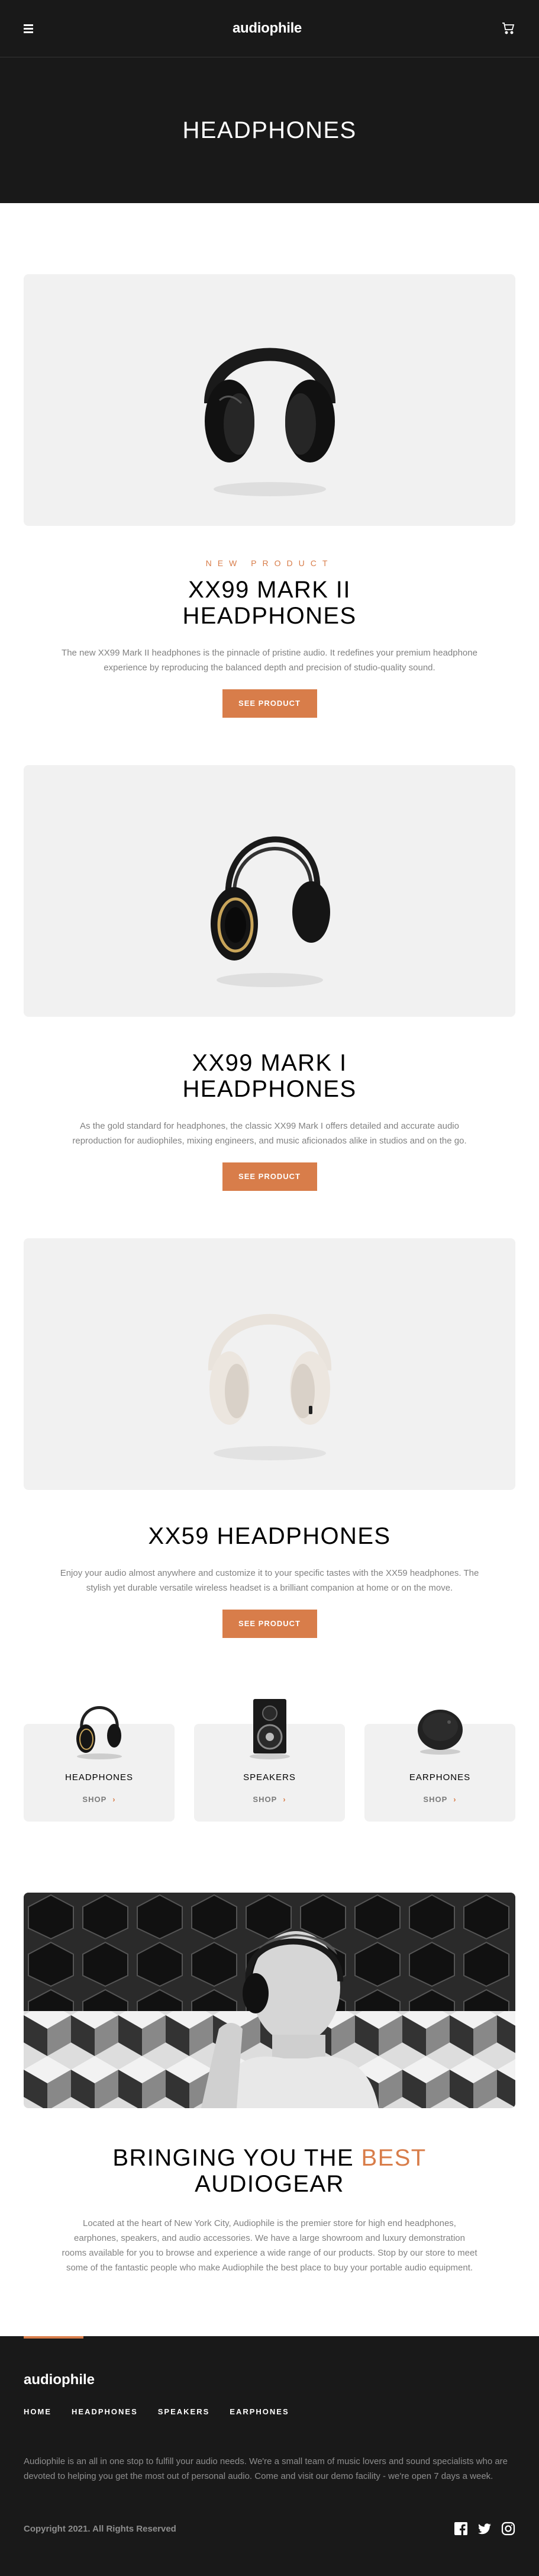 The height and width of the screenshot is (2576, 539). What do you see at coordinates (259, 2411) in the screenshot?
I see `footer-nav-earphones: EARPHONES` at bounding box center [259, 2411].